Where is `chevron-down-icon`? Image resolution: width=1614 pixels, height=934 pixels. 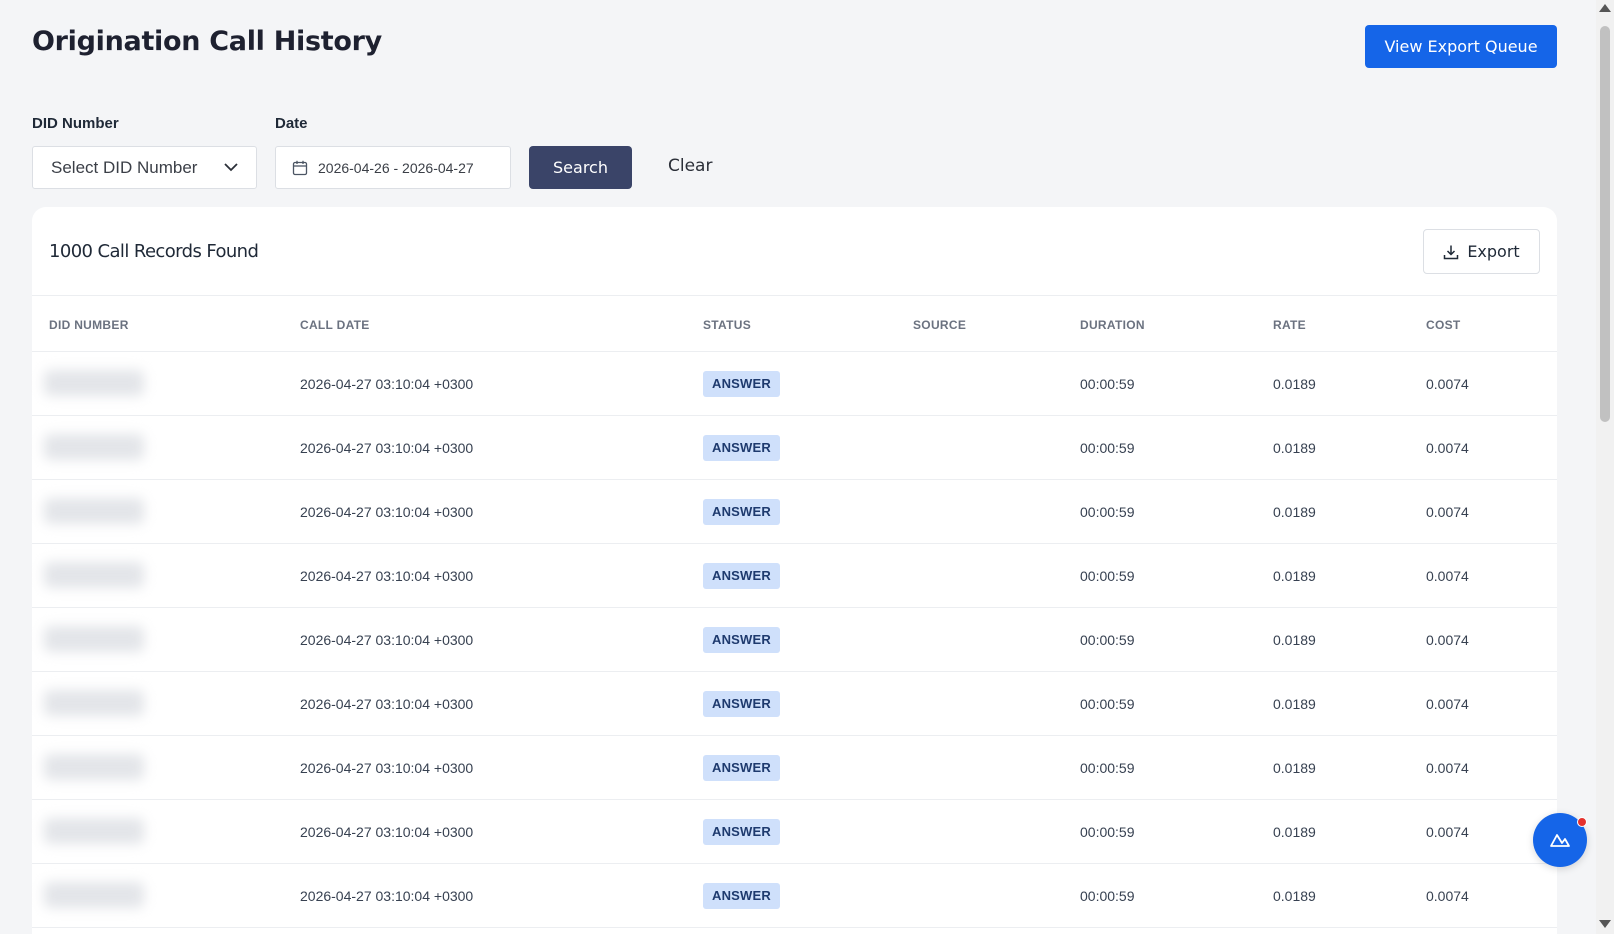
chevron-down-icon is located at coordinates (231, 167).